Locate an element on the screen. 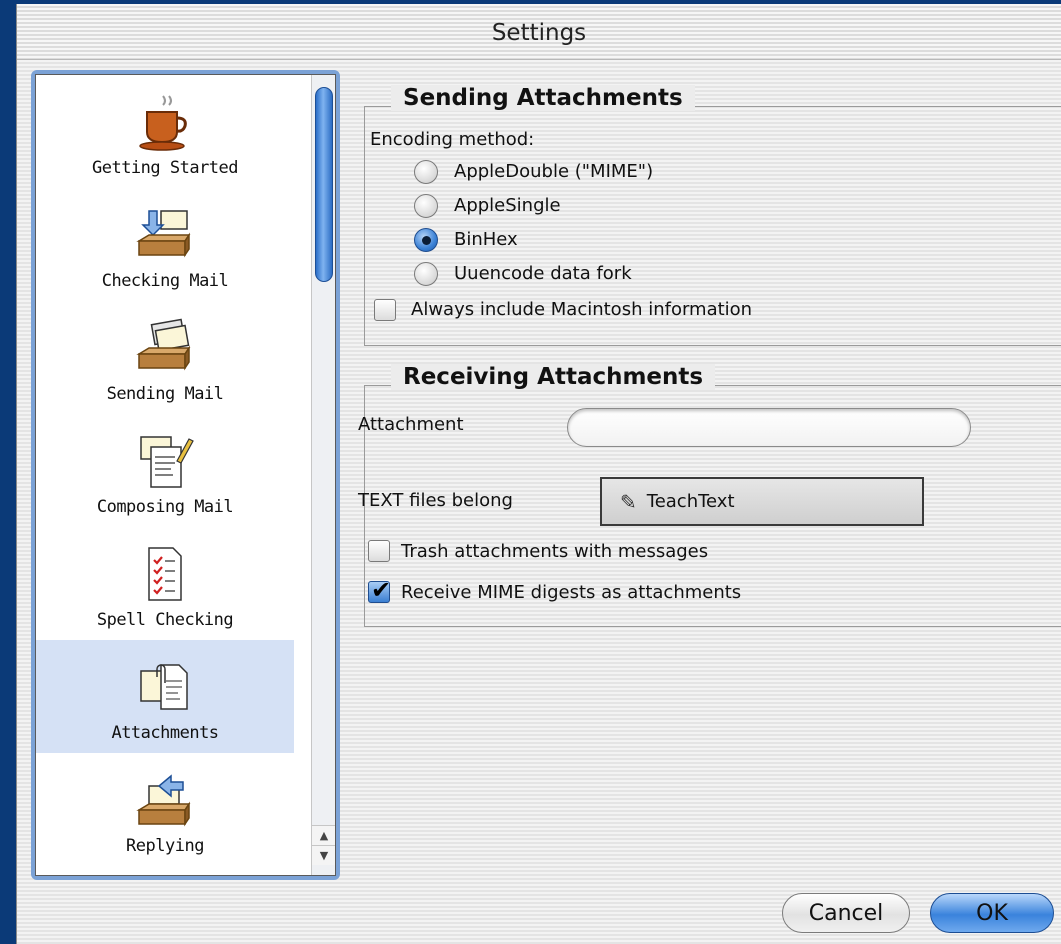 Image resolution: width=1061 pixels, height=944 pixels. ok-button: OK is located at coordinates (992, 913).